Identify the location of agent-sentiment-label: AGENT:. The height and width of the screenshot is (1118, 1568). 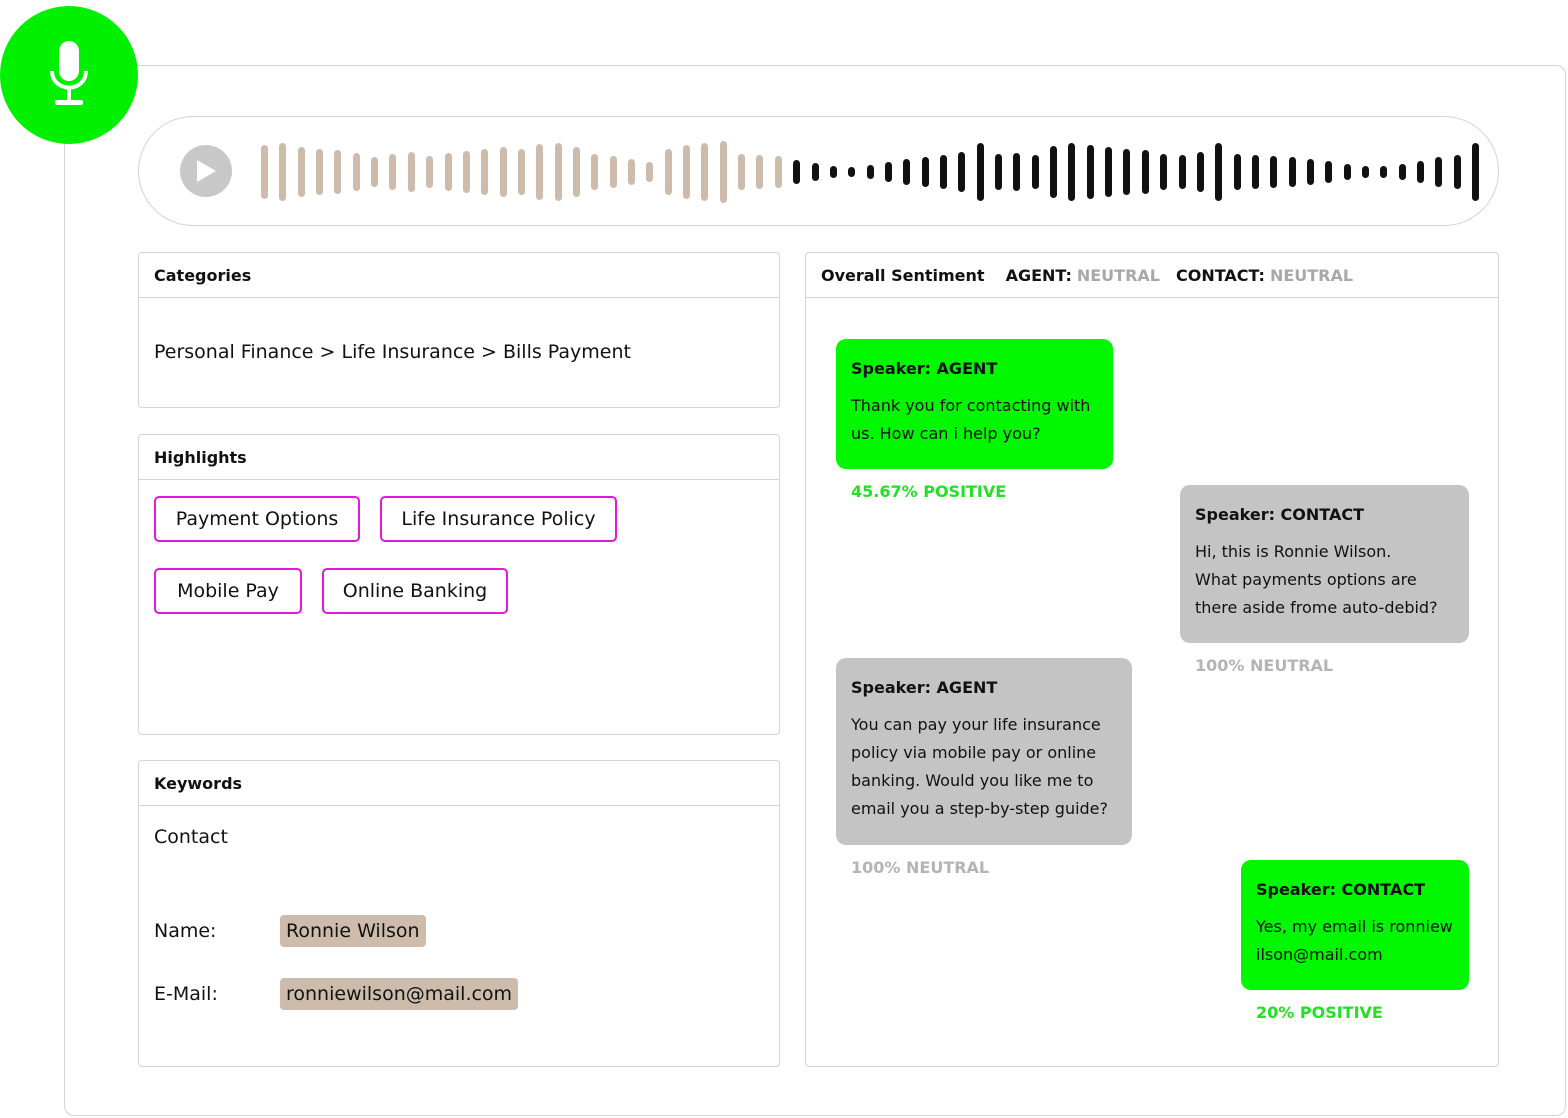
(1038, 275).